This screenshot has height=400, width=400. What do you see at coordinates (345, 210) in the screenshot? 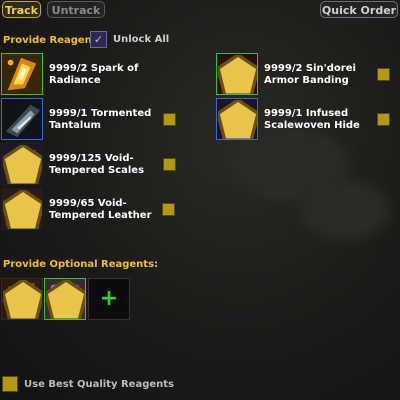
I see `background-blur` at bounding box center [345, 210].